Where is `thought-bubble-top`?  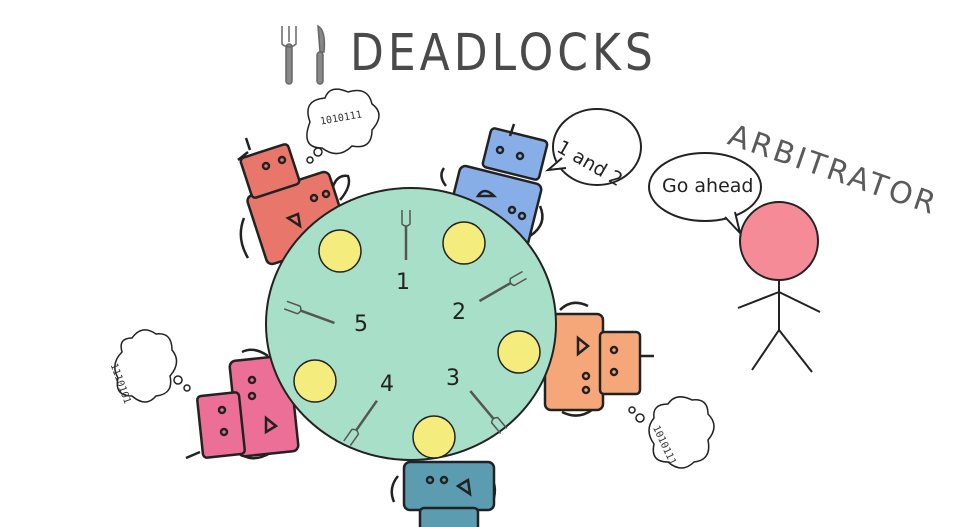
thought-bubble-top is located at coordinates (343, 126).